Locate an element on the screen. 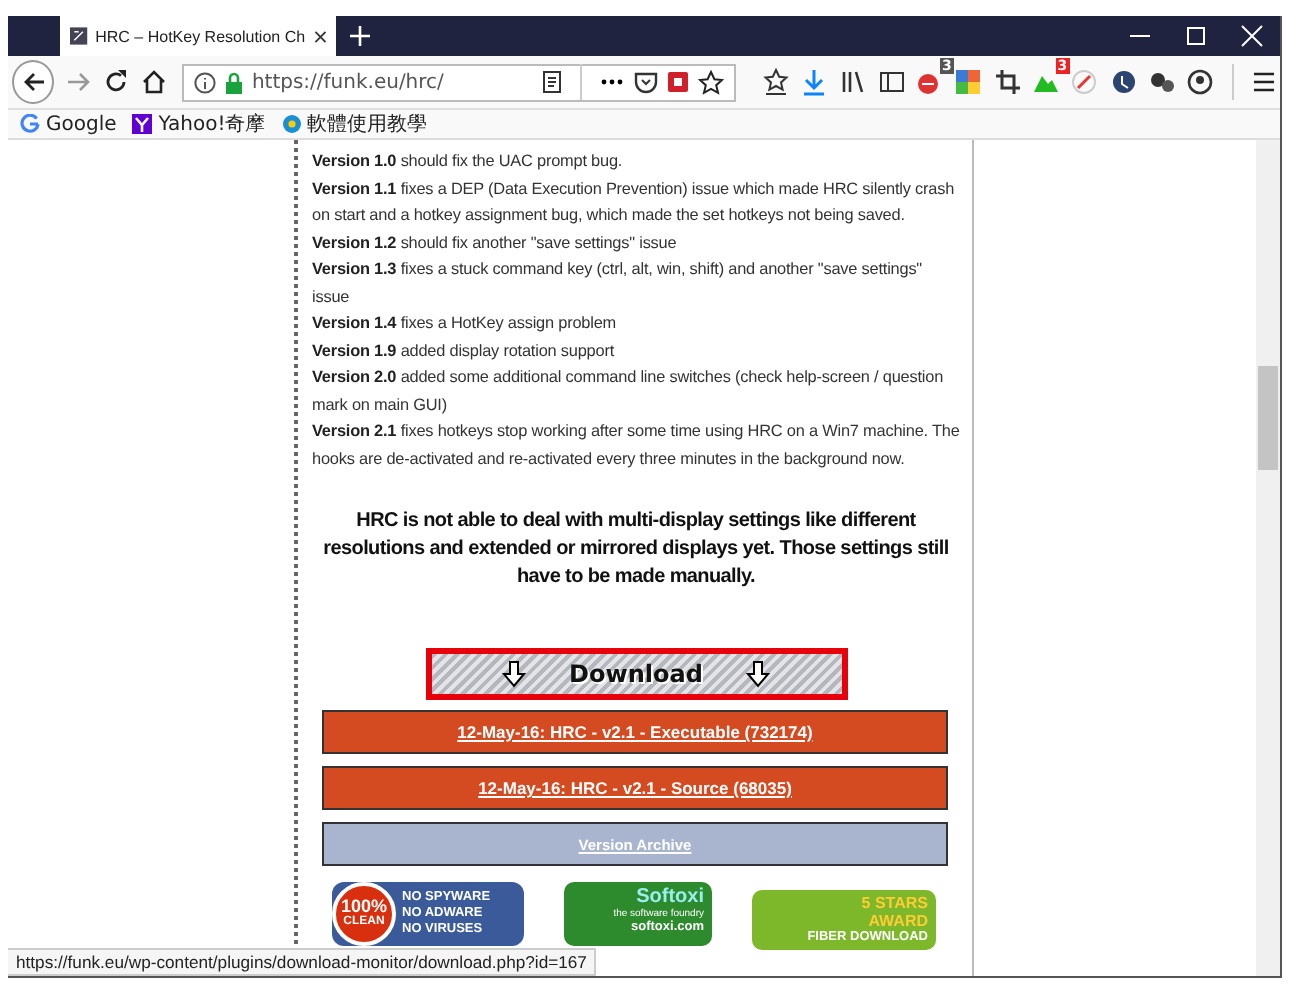 The image size is (1314, 994). lock-icon is located at coordinates (233, 82).